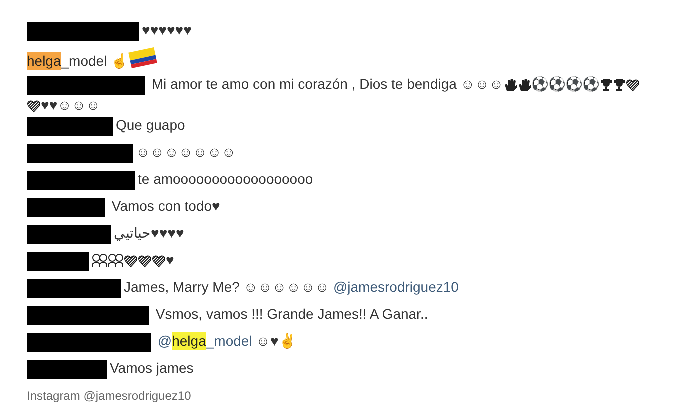  What do you see at coordinates (226, 178) in the screenshot?
I see `comment-text: te amoooooooooooooooooo` at bounding box center [226, 178].